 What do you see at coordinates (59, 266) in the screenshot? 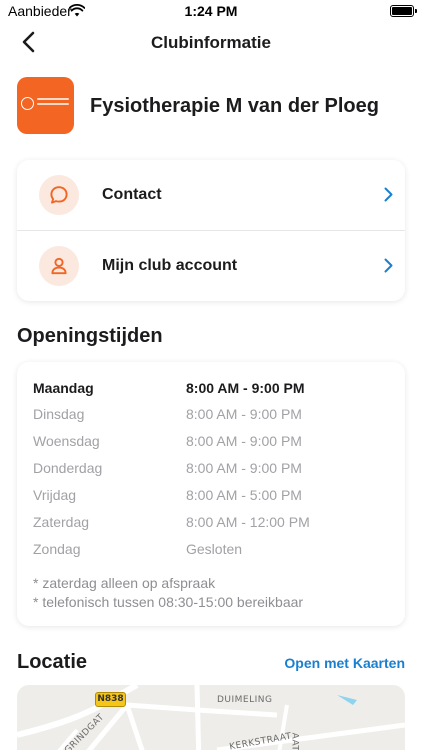
I see `person-icon` at bounding box center [59, 266].